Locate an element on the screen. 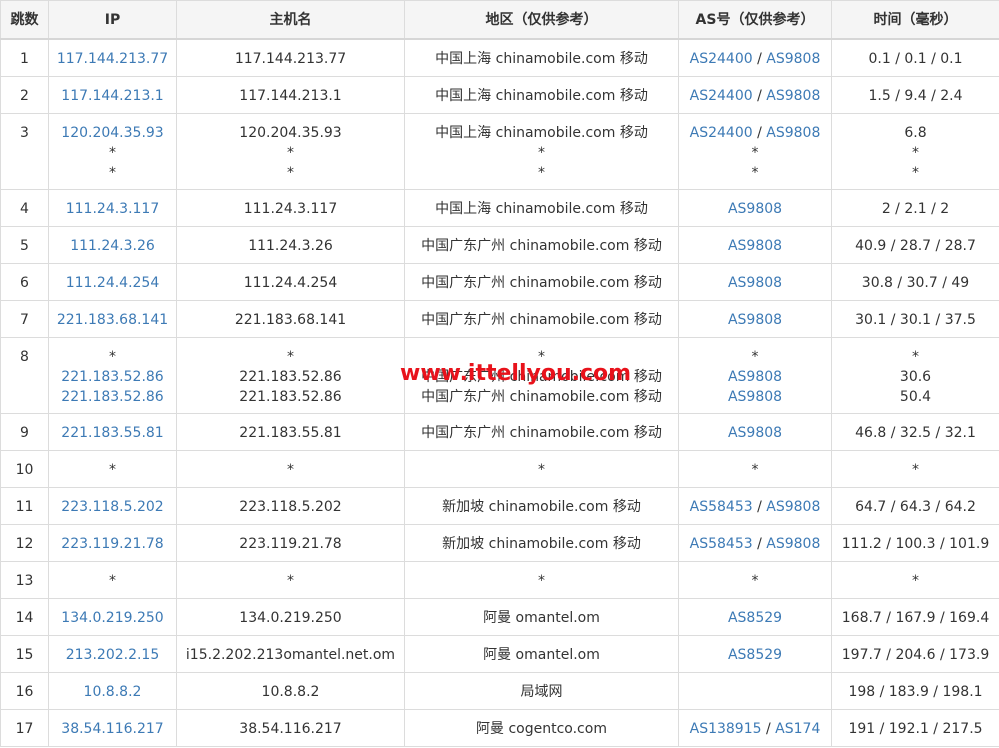  hostname-cell: * is located at coordinates (290, 468).